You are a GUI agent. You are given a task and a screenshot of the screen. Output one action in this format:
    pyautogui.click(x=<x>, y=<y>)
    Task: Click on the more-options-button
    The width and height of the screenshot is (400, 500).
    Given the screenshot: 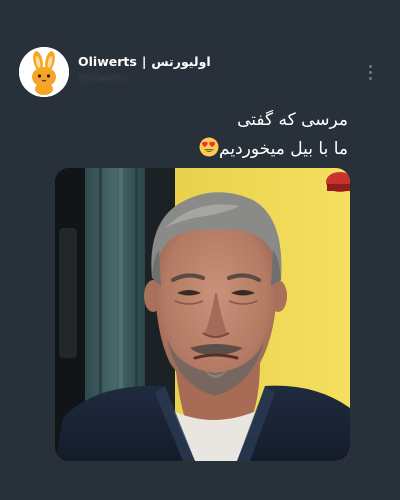 What is the action you would take?
    pyautogui.click(x=370, y=72)
    